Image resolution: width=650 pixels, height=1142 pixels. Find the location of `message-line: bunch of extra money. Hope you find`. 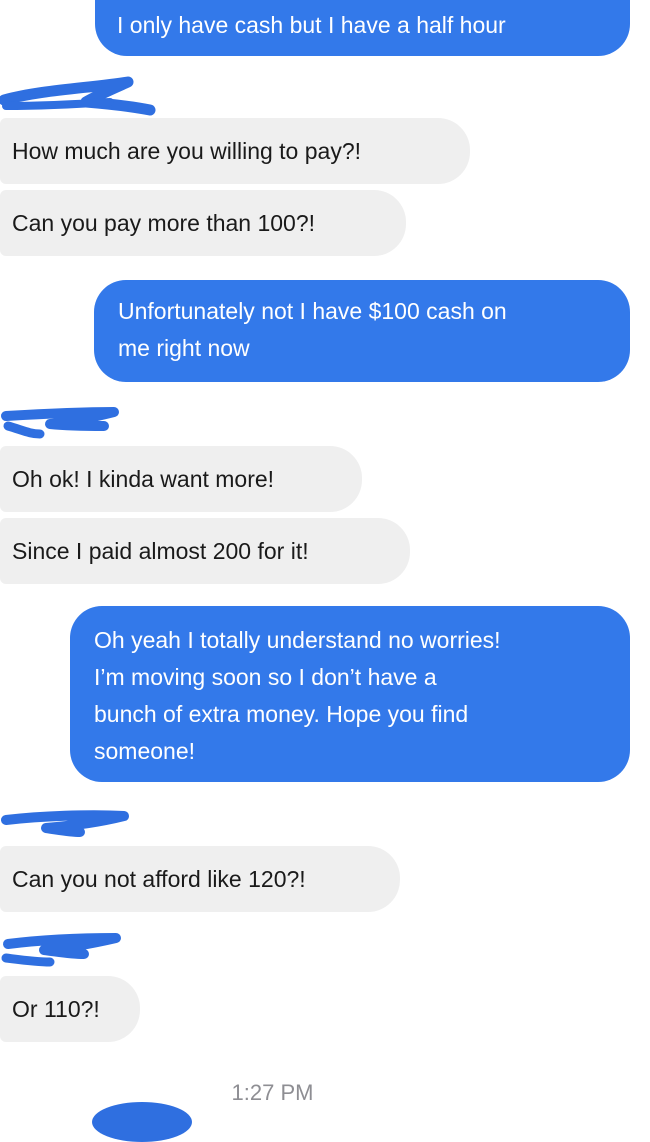

message-line: bunch of extra money. Hope you find is located at coordinates (281, 714).